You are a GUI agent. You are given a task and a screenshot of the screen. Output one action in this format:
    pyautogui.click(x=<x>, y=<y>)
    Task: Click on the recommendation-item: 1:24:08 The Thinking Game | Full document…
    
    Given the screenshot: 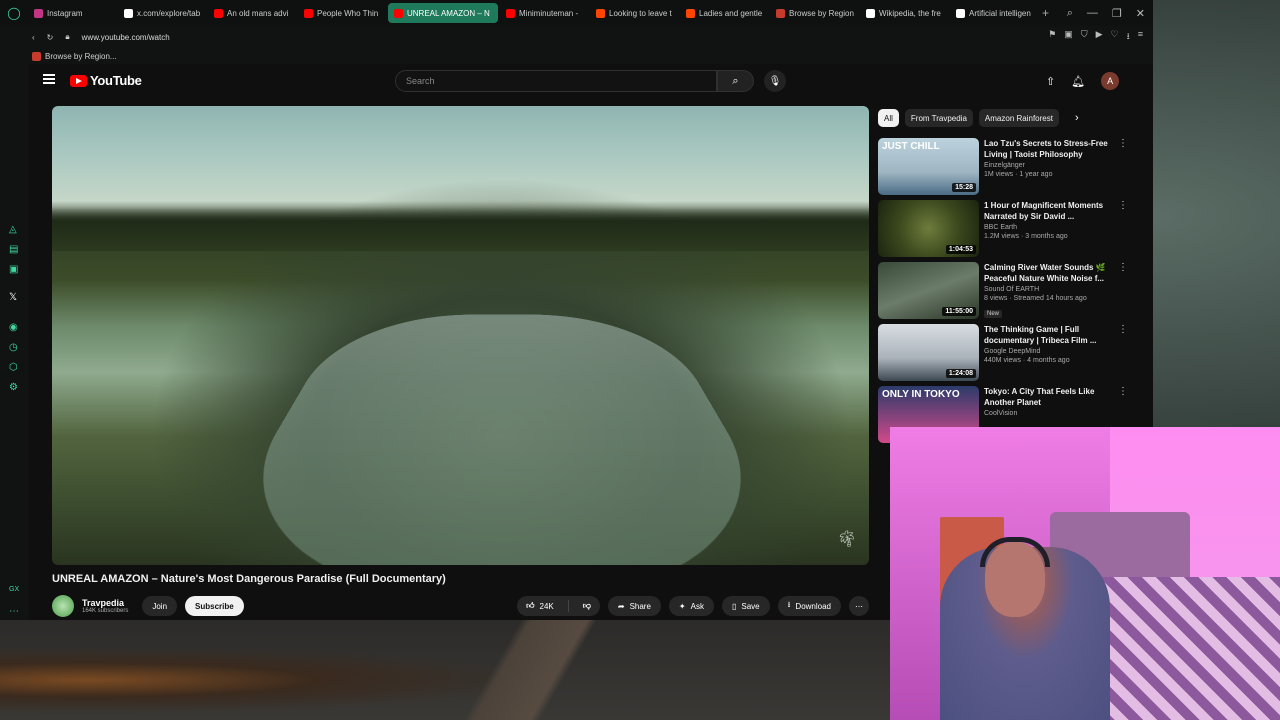 What is the action you would take?
    pyautogui.click(x=1003, y=355)
    